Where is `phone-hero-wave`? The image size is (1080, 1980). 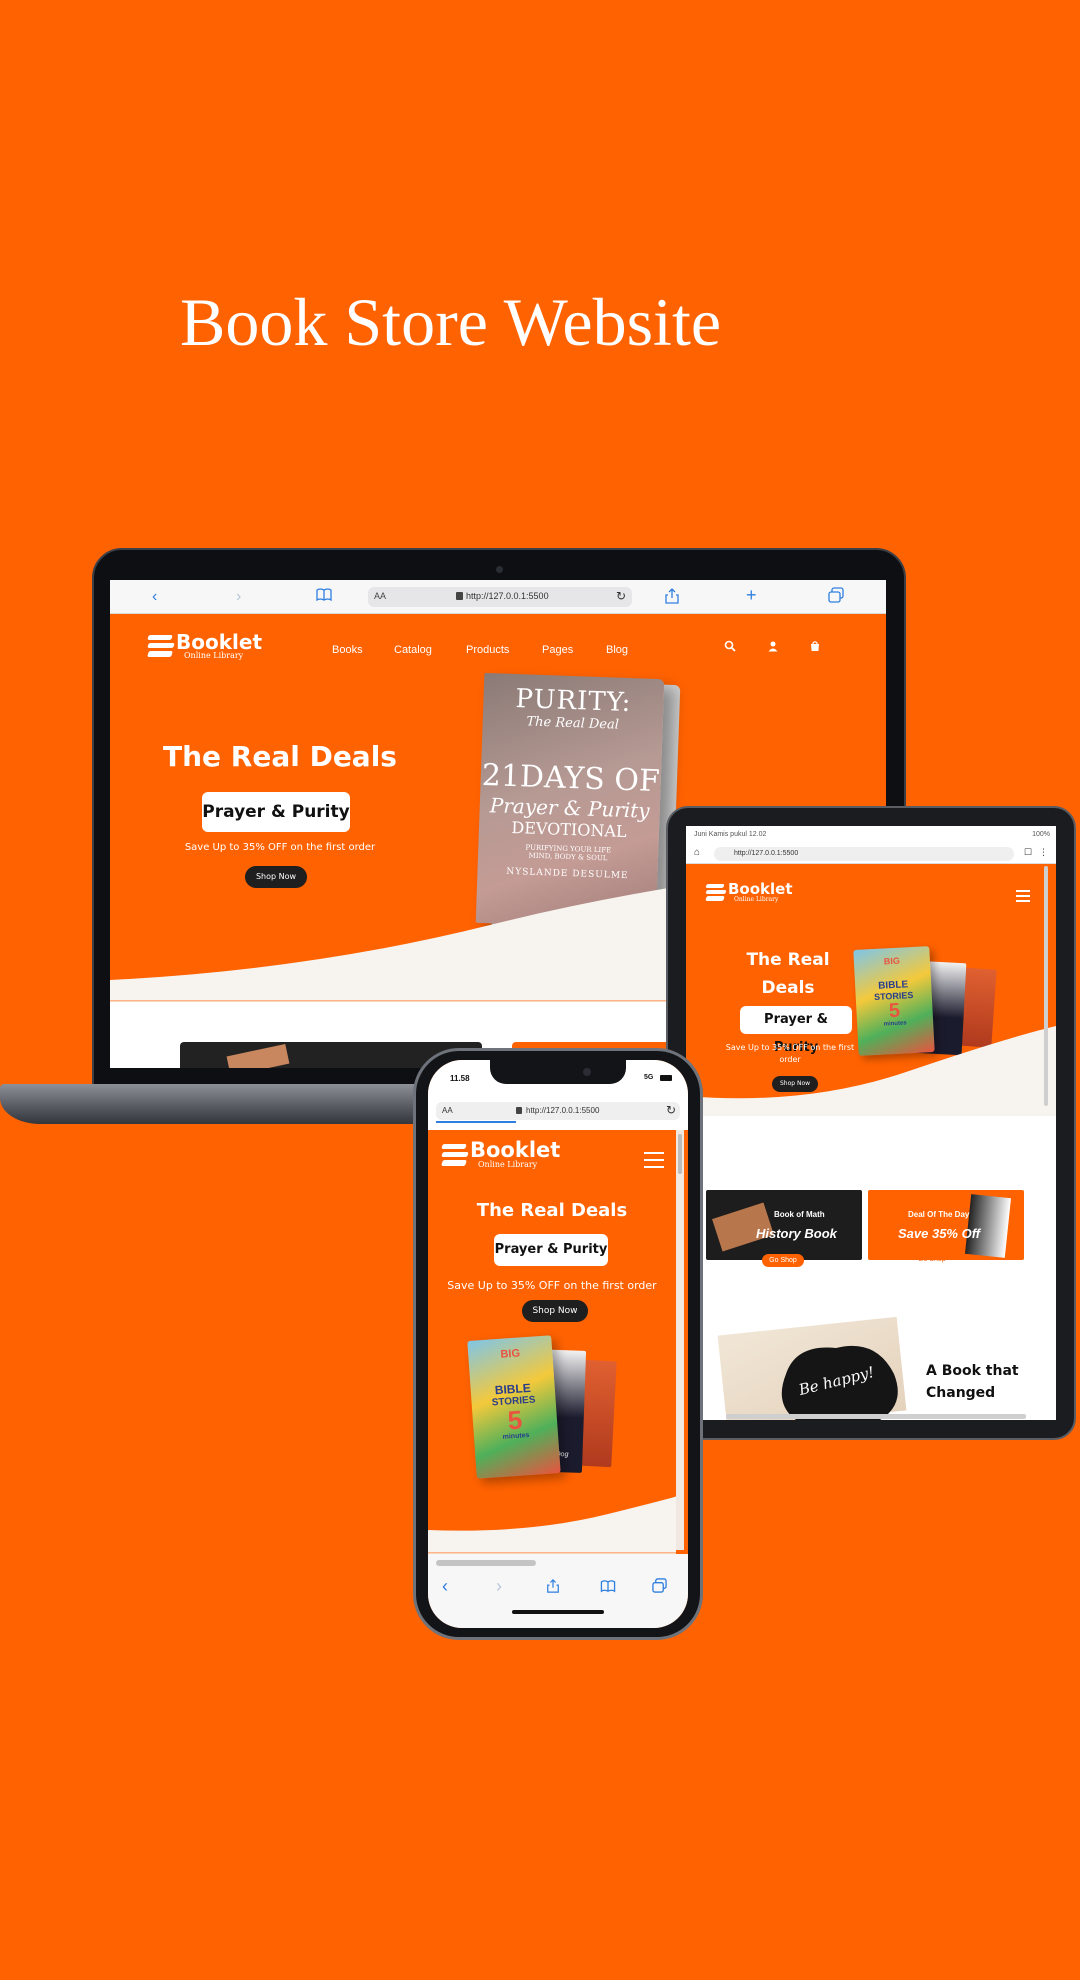
phone-hero-wave is located at coordinates (552, 1528).